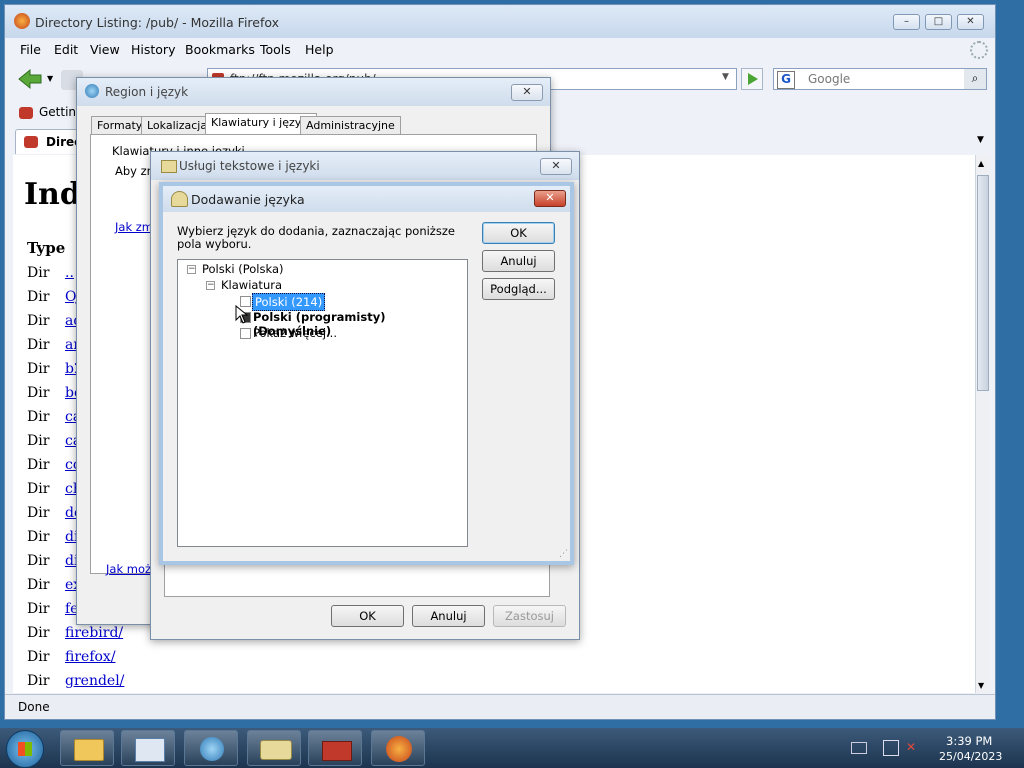 Image resolution: width=1024 pixels, height=768 pixels. Describe the element at coordinates (313, 92) in the screenshot. I see `dialog-title-bar: Region i język ✕` at that location.